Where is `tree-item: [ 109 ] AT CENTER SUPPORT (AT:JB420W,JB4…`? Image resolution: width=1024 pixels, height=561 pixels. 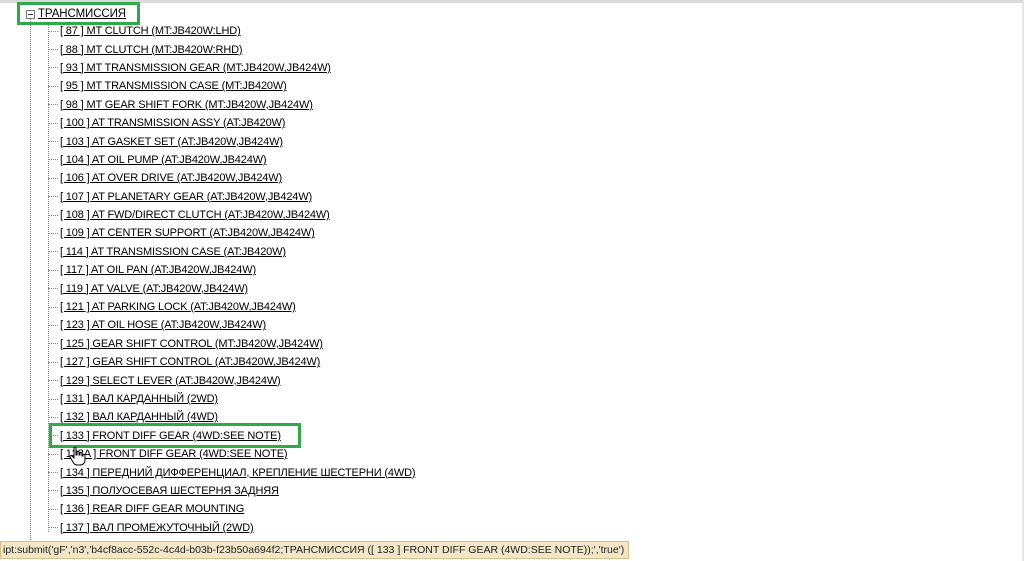
tree-item: [ 109 ] AT CENTER SUPPORT (AT:JB420W,JB4… is located at coordinates (231, 233).